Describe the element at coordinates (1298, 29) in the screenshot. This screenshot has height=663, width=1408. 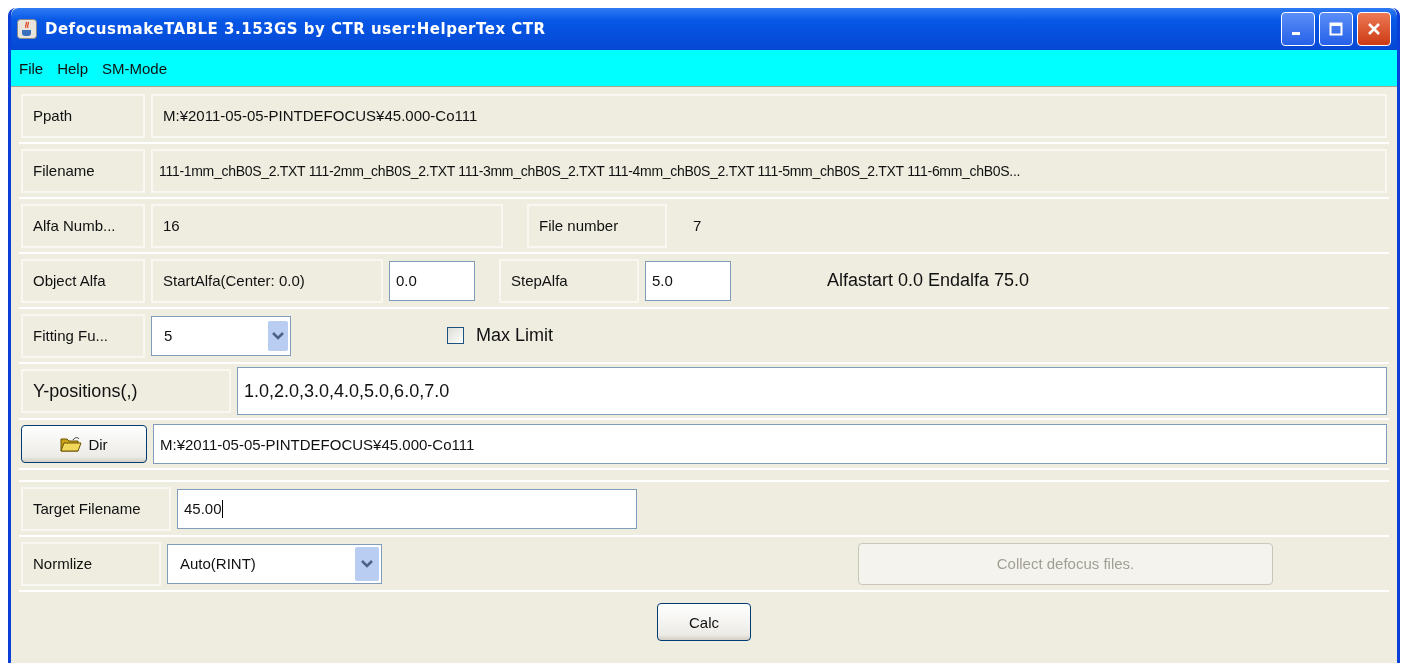
I see `minimize-button` at that location.